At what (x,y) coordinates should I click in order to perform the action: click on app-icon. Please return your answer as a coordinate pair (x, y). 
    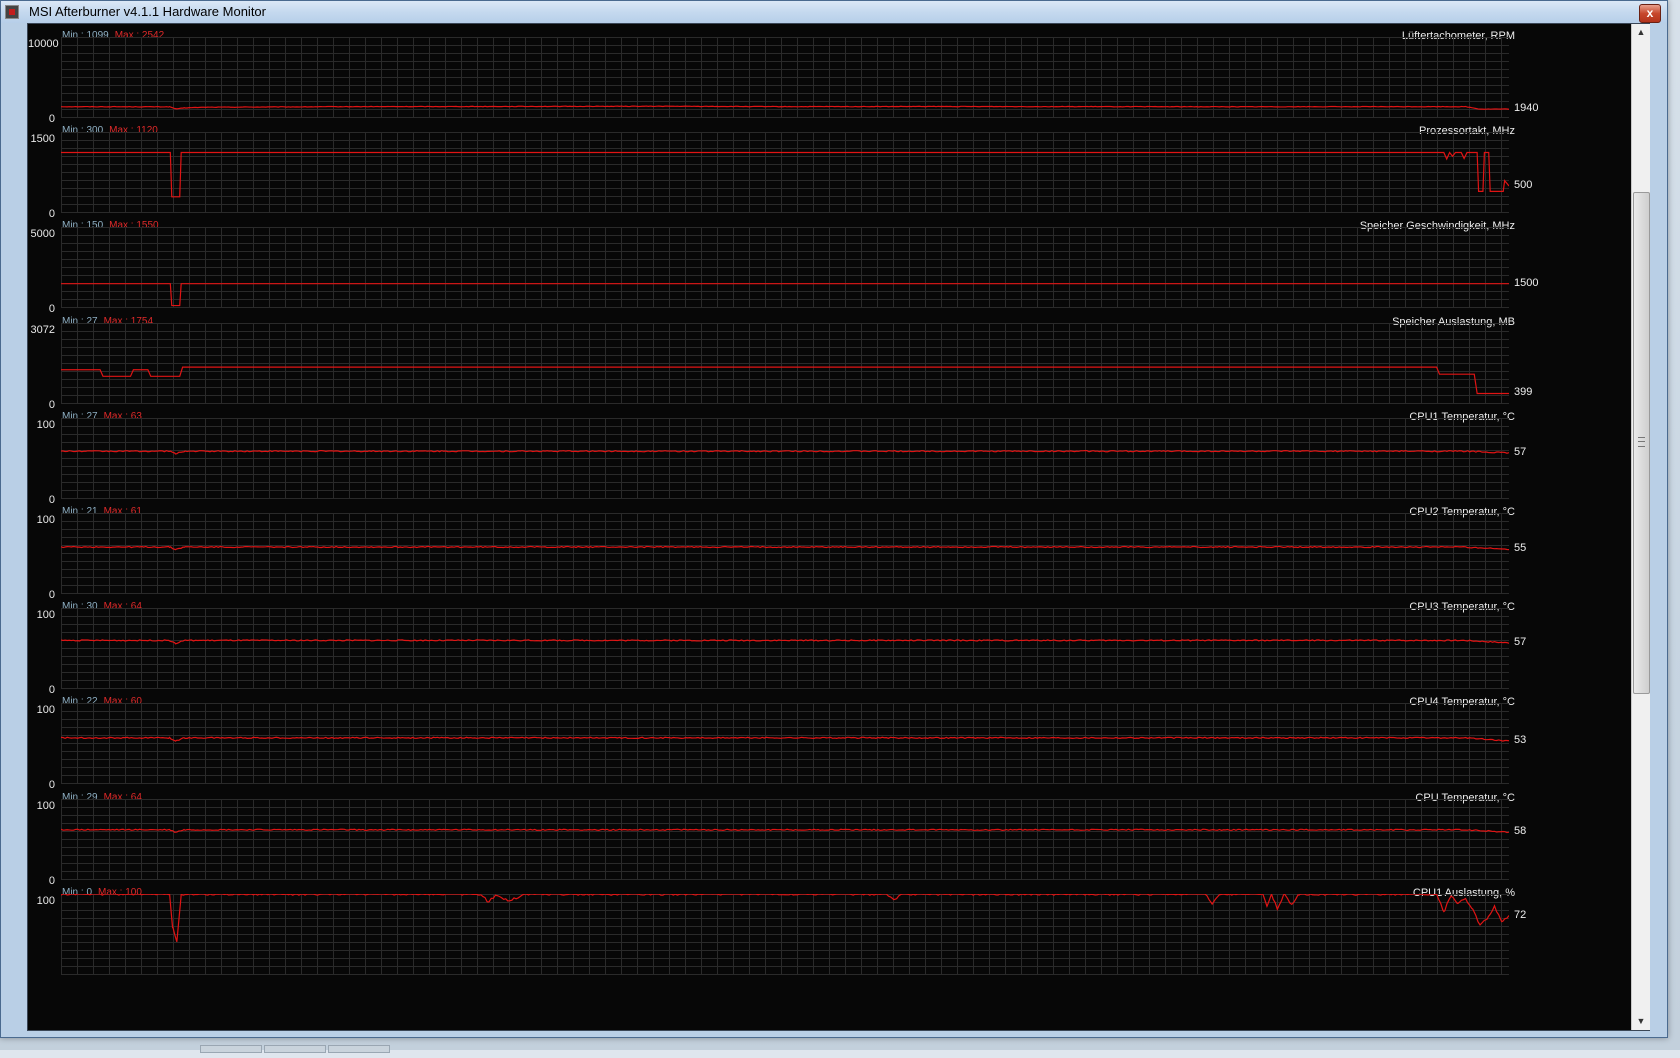
    Looking at the image, I should click on (12, 12).